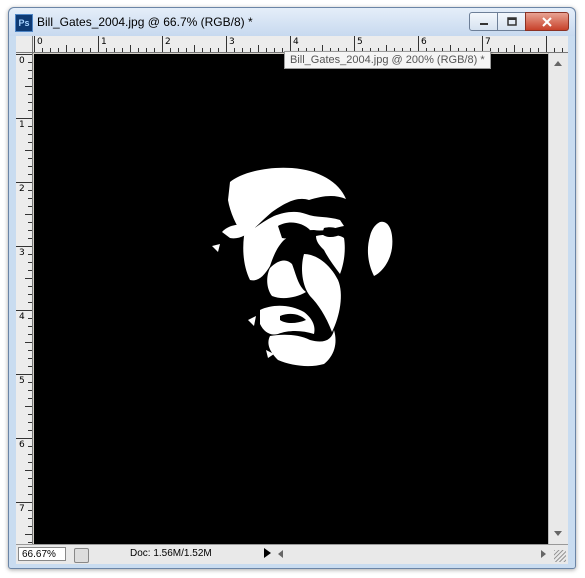  Describe the element at coordinates (22, 125) in the screenshot. I see `ruler-label: 1` at that location.